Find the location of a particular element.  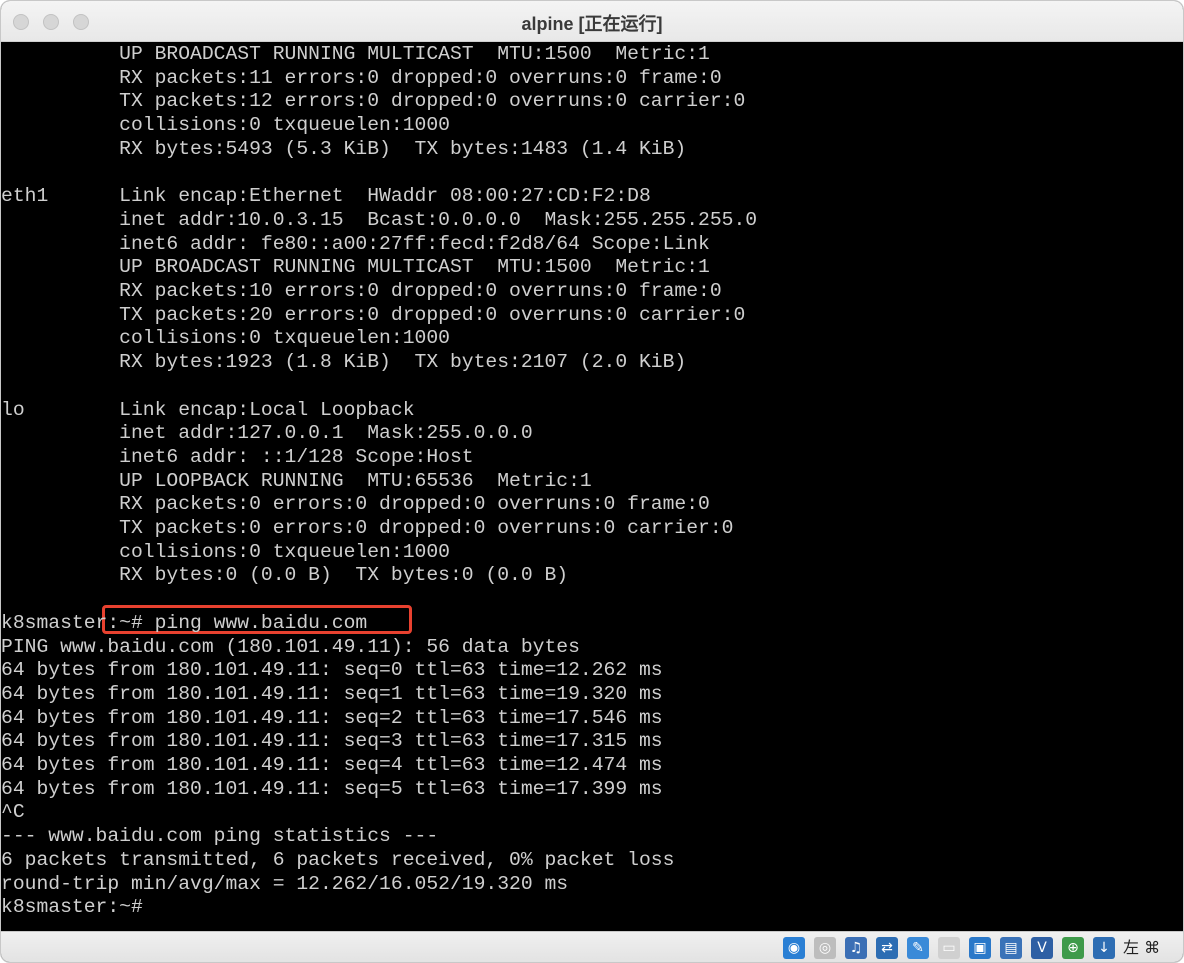

window-title: alpine [正在运行] is located at coordinates (592, 24).